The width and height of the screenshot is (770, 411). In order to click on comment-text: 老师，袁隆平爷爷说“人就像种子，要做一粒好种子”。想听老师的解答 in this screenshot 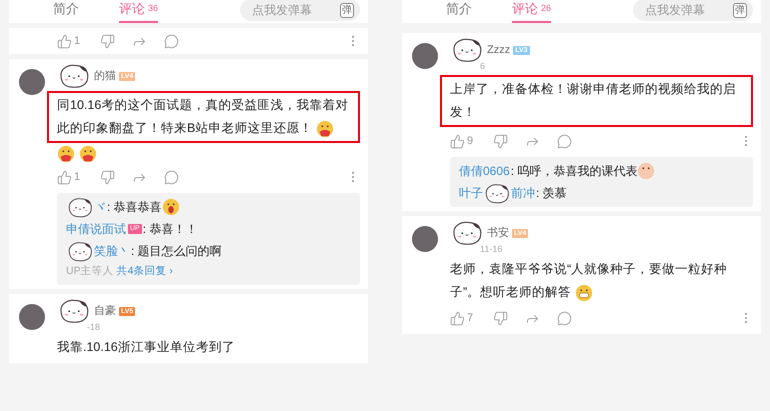, I will do `click(601, 281)`.